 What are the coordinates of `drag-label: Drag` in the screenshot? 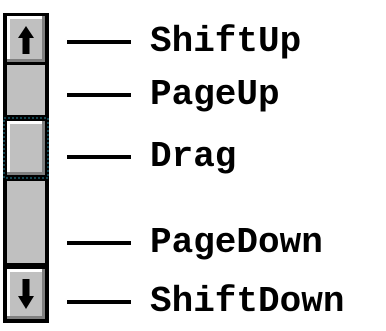 It's located at (193, 156).